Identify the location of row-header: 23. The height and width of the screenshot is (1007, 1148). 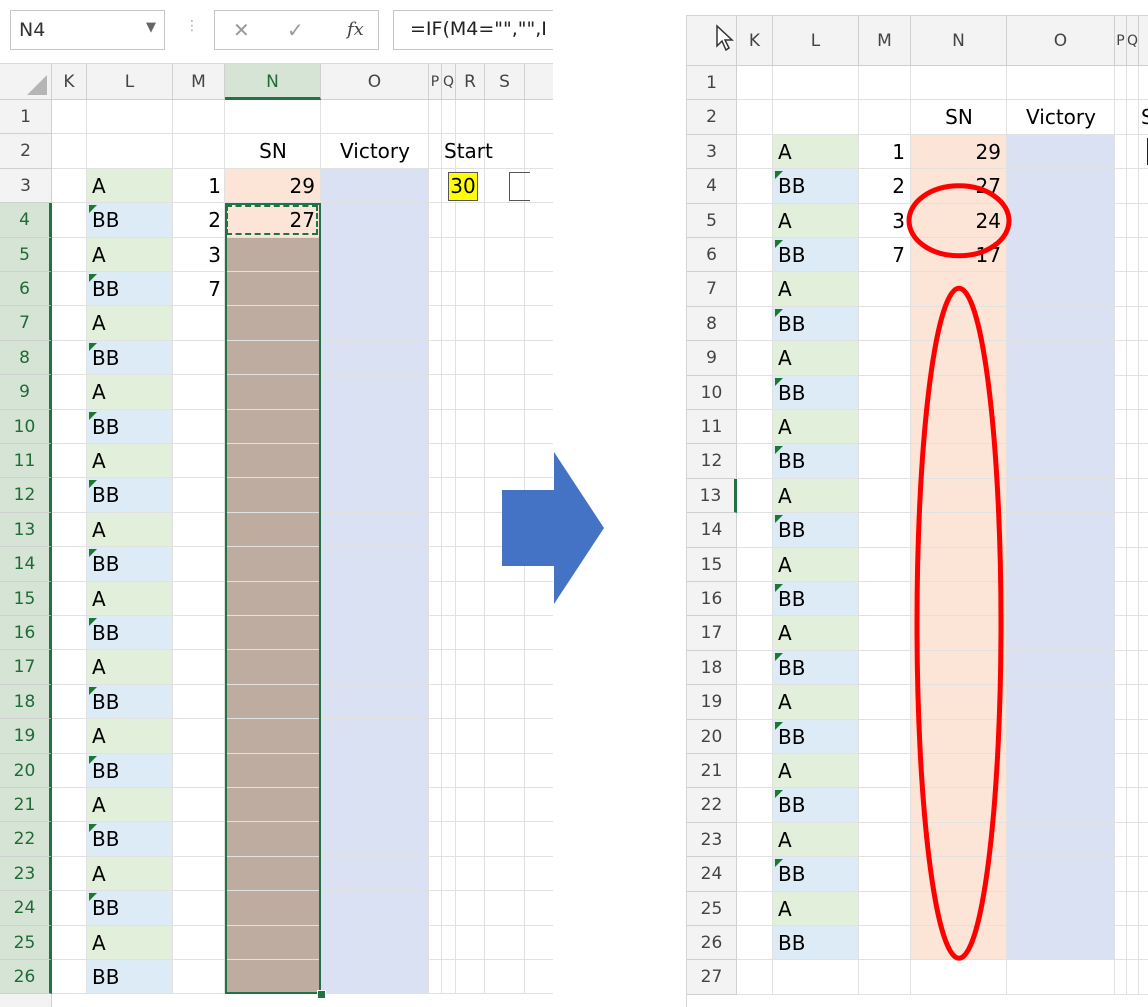
(26, 874).